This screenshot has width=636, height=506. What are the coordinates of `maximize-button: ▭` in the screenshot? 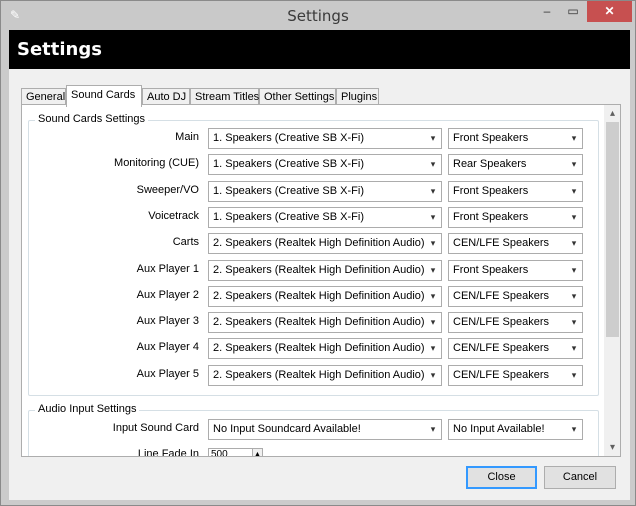 It's located at (573, 11).